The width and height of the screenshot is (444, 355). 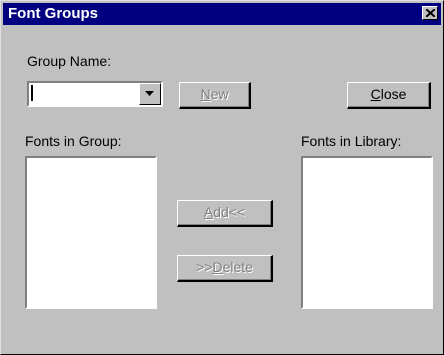 I want to click on dropdown-button, so click(x=150, y=94).